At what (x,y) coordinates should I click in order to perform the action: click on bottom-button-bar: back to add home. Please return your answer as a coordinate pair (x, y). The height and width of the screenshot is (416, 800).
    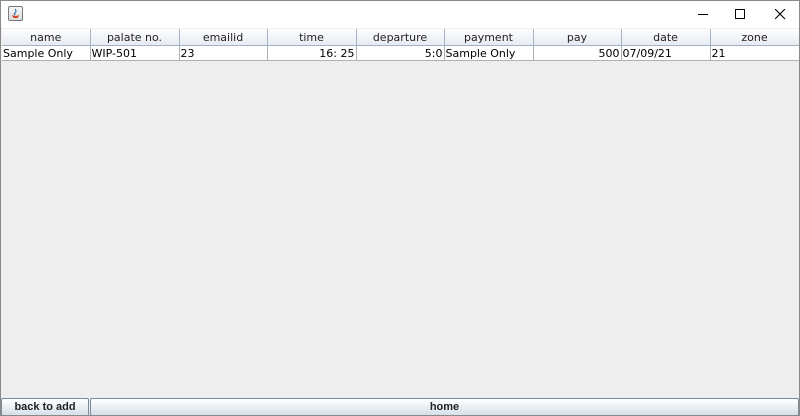
    Looking at the image, I should click on (400, 406).